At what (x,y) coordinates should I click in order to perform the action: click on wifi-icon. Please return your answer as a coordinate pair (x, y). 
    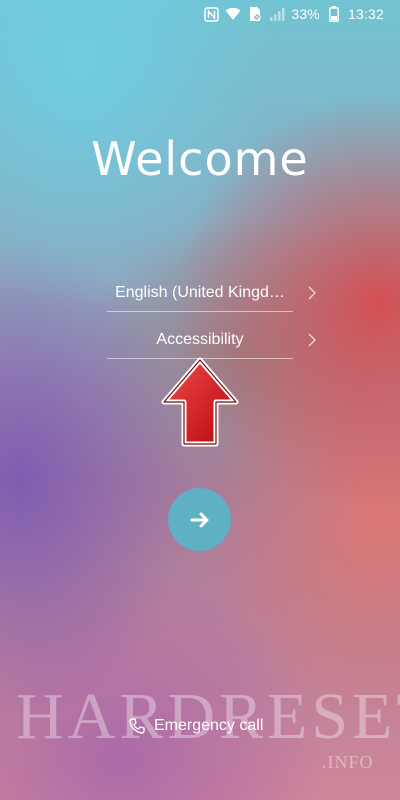
    Looking at the image, I should click on (233, 14).